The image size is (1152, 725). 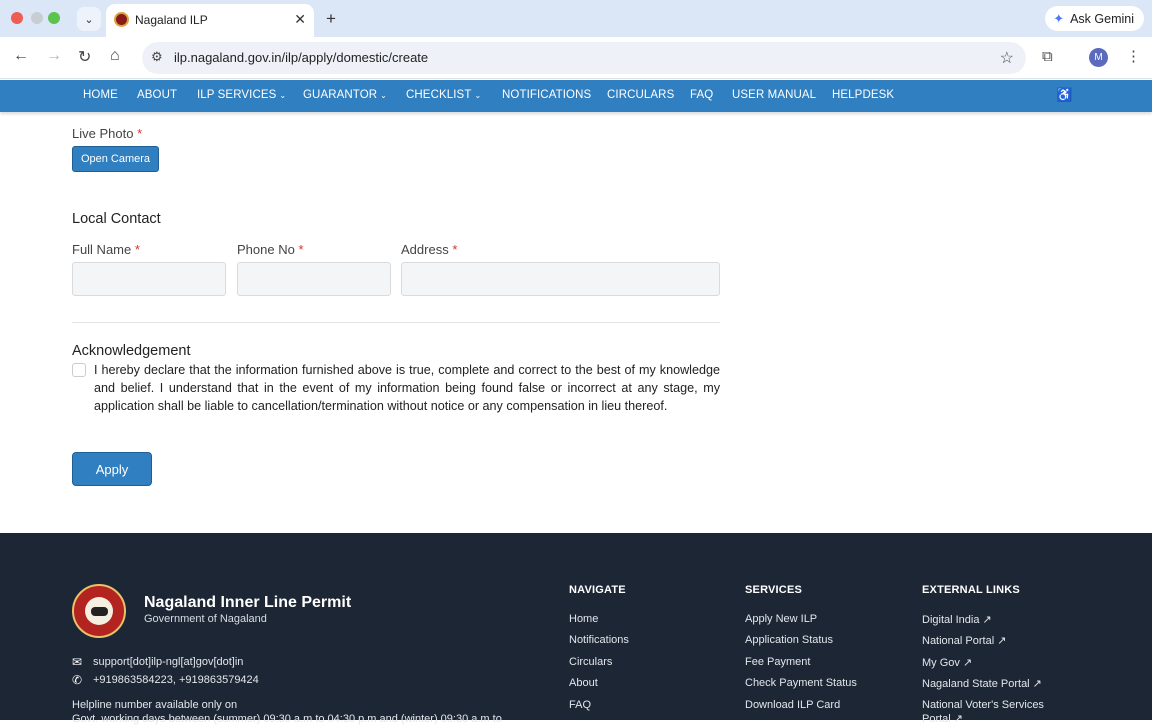 I want to click on acknowledgement-checkbox, so click(x=79, y=370).